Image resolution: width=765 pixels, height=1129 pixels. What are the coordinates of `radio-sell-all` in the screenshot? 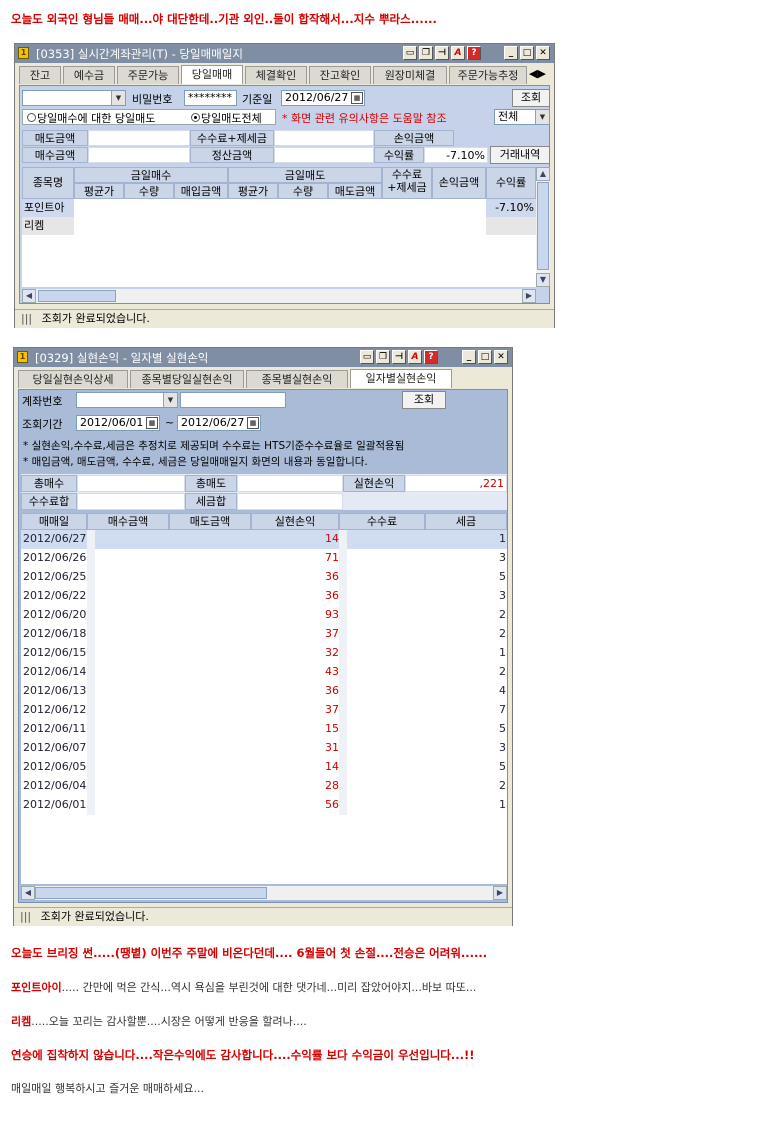 It's located at (195, 117).